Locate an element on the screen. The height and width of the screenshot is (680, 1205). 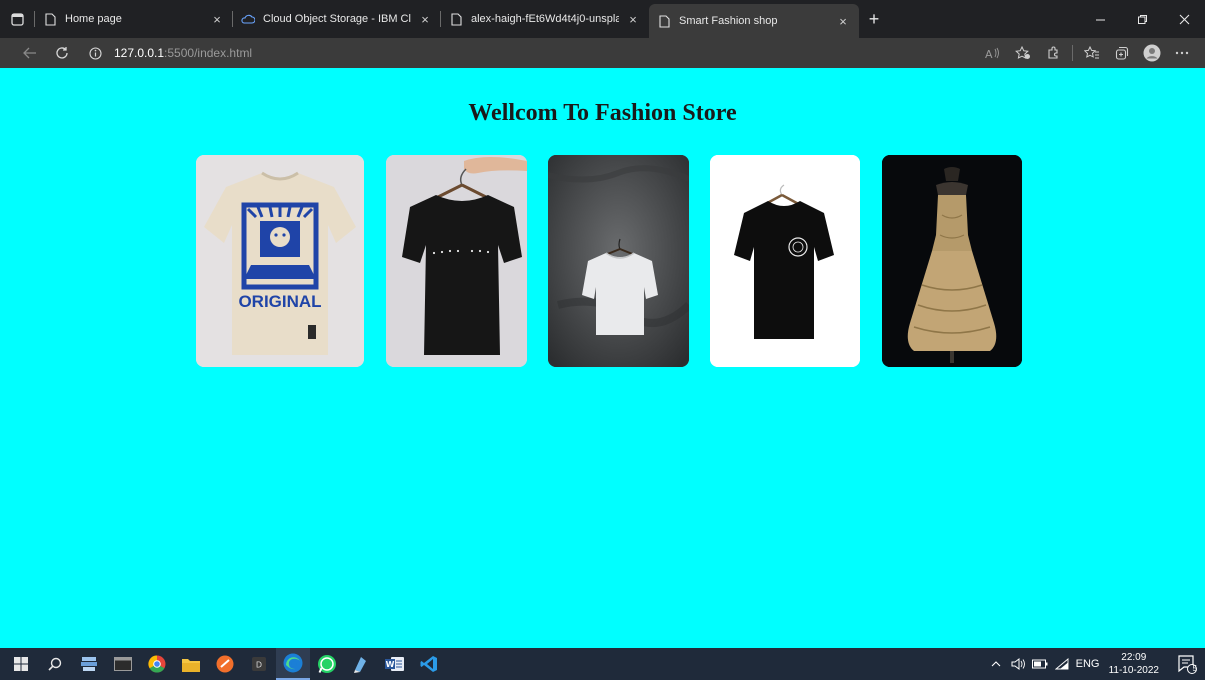
sublime-icon is located at coordinates (225, 664).